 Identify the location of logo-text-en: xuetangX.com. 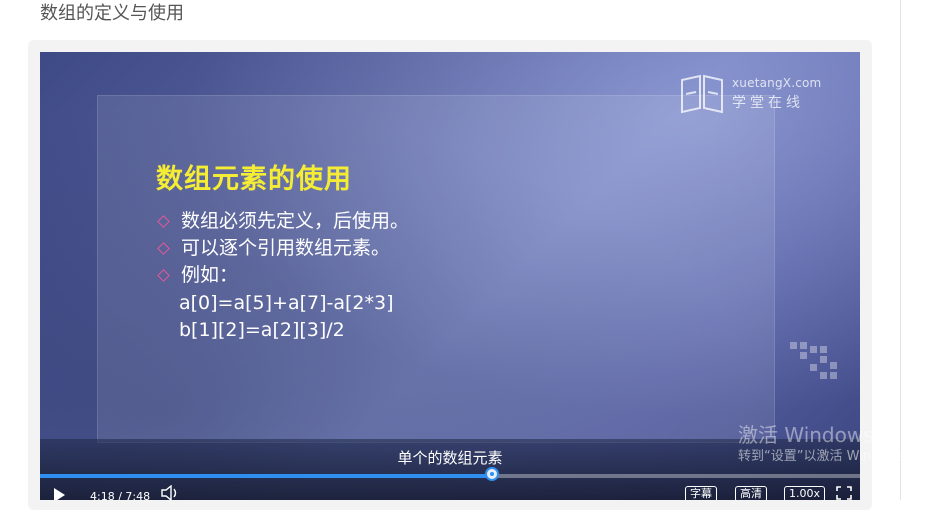
(777, 83).